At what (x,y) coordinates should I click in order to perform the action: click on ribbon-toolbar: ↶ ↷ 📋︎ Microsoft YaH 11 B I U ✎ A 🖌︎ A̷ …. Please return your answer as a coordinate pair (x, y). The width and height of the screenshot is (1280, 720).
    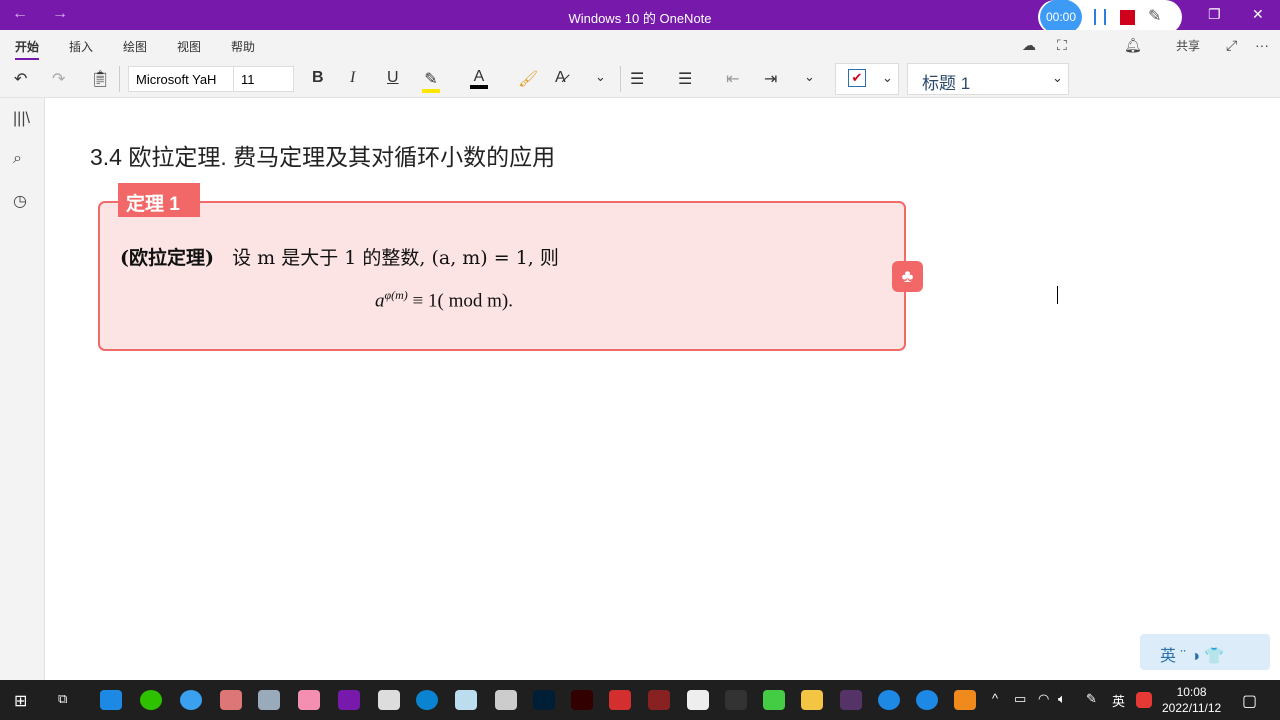
    Looking at the image, I should click on (640, 79).